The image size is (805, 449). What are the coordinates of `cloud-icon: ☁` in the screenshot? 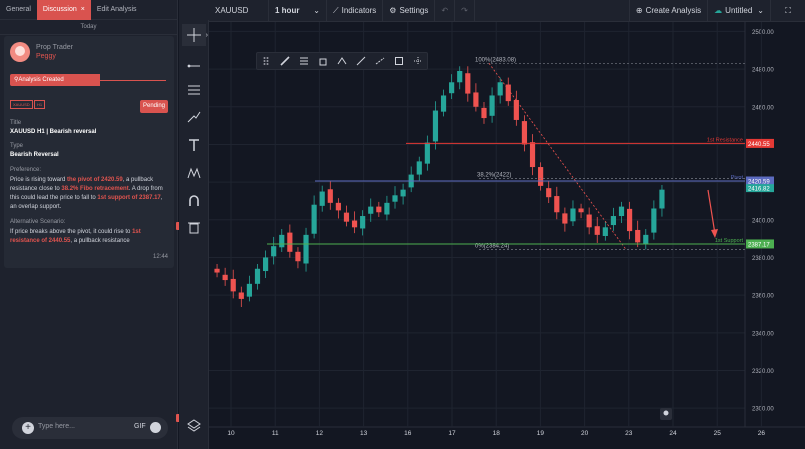 It's located at (718, 10).